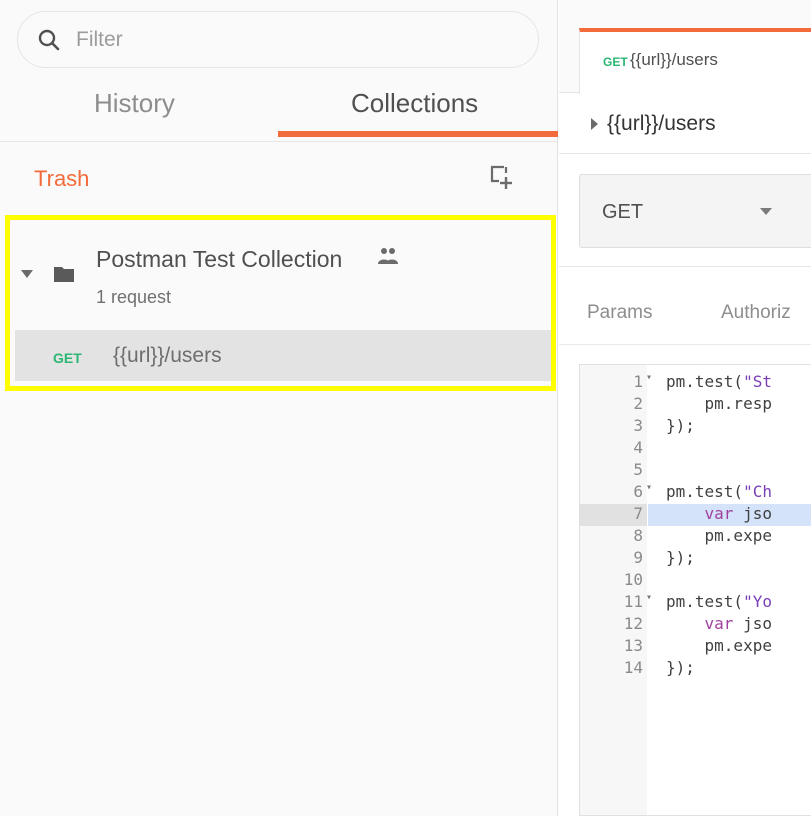 The image size is (811, 816). What do you see at coordinates (633, 579) in the screenshot?
I see `line-number: 10` at bounding box center [633, 579].